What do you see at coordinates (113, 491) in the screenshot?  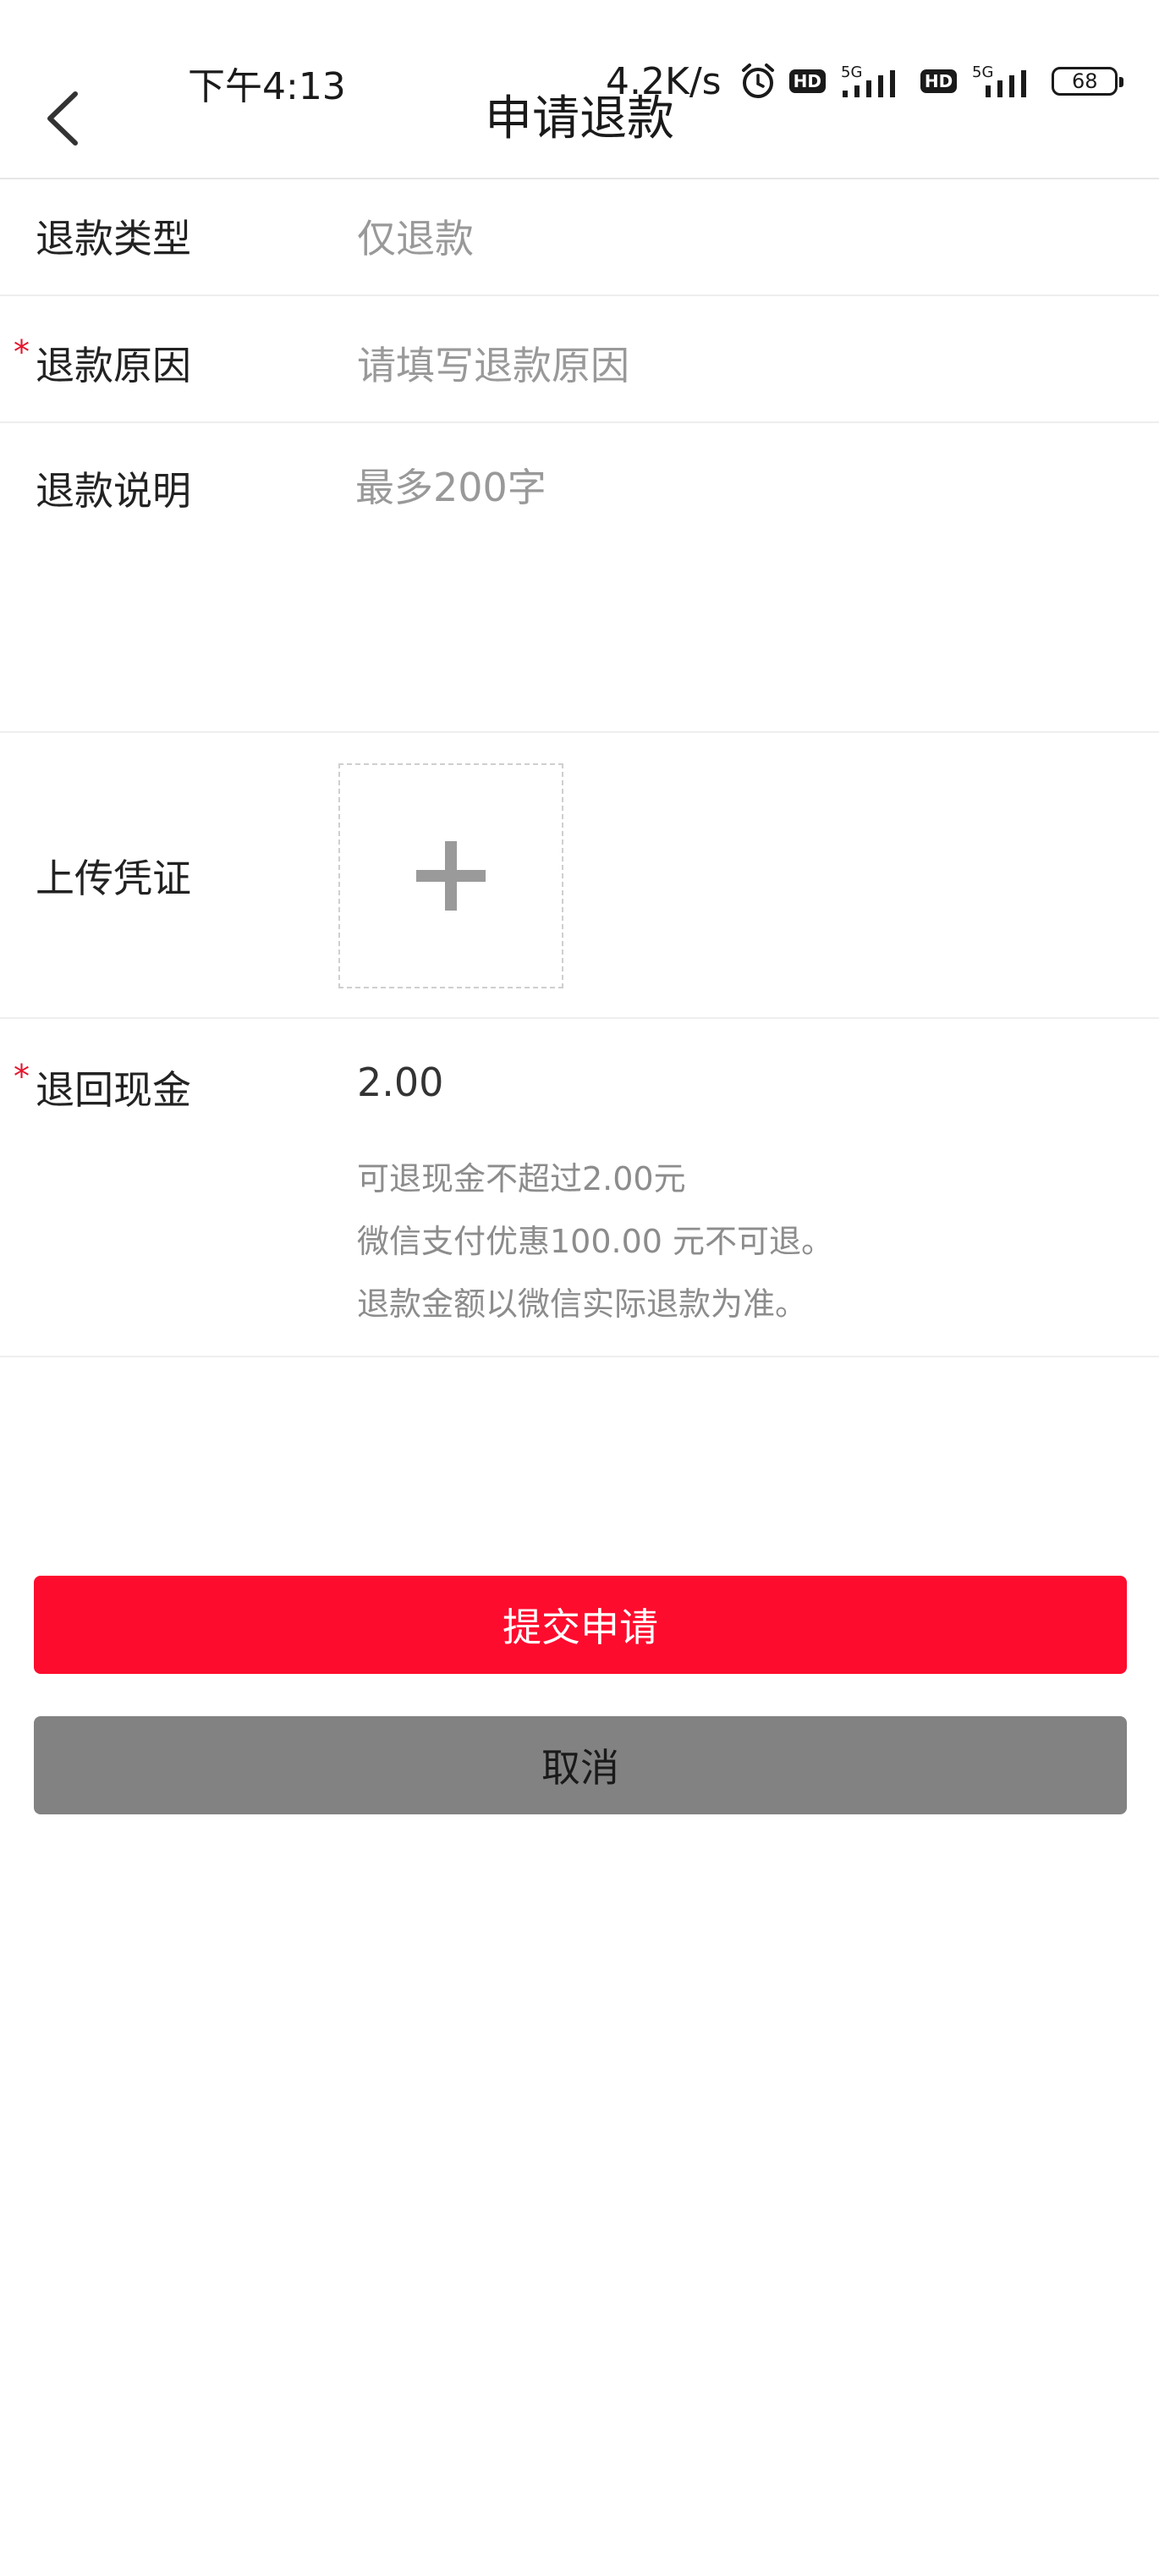 I see `refund-note-label: 退款说明` at bounding box center [113, 491].